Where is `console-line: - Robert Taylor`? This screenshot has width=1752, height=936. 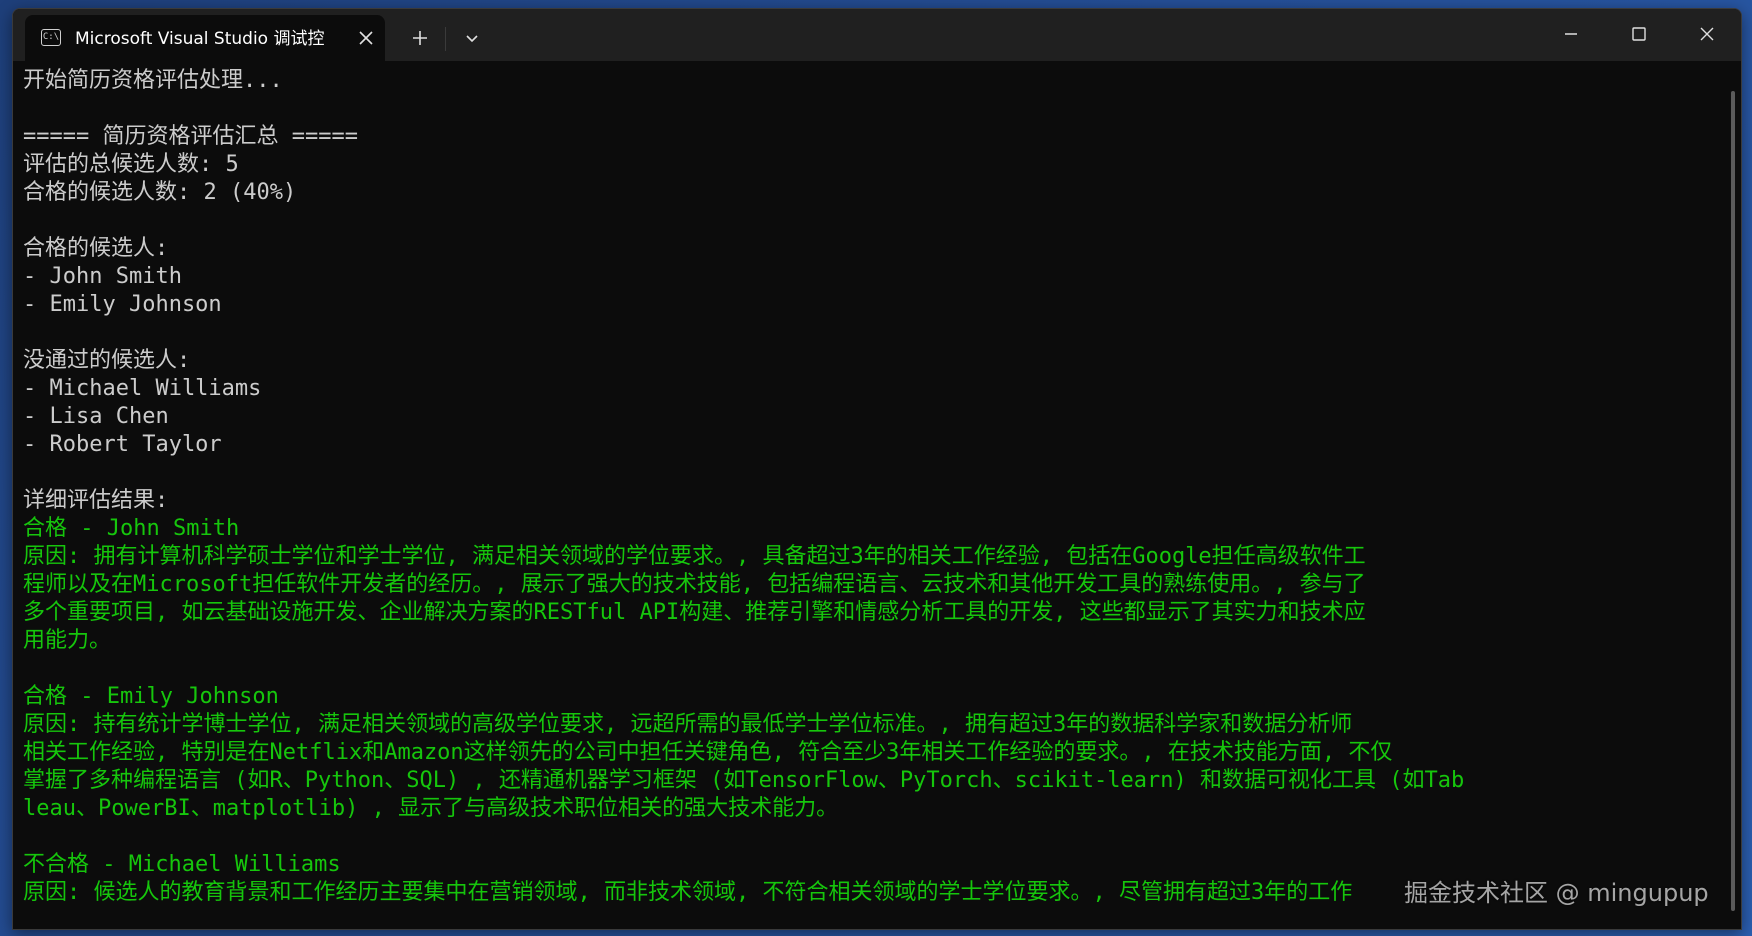 console-line: - Robert Taylor is located at coordinates (122, 444).